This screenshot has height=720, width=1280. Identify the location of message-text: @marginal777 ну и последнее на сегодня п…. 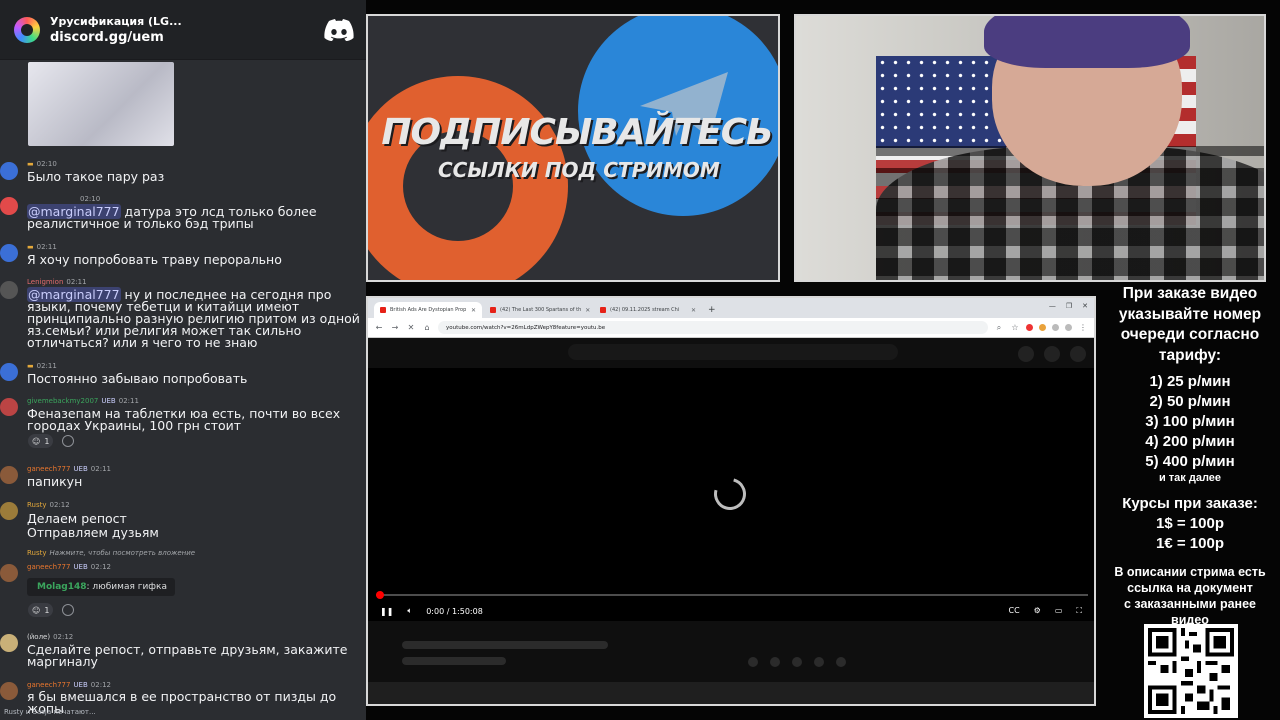
(193, 318).